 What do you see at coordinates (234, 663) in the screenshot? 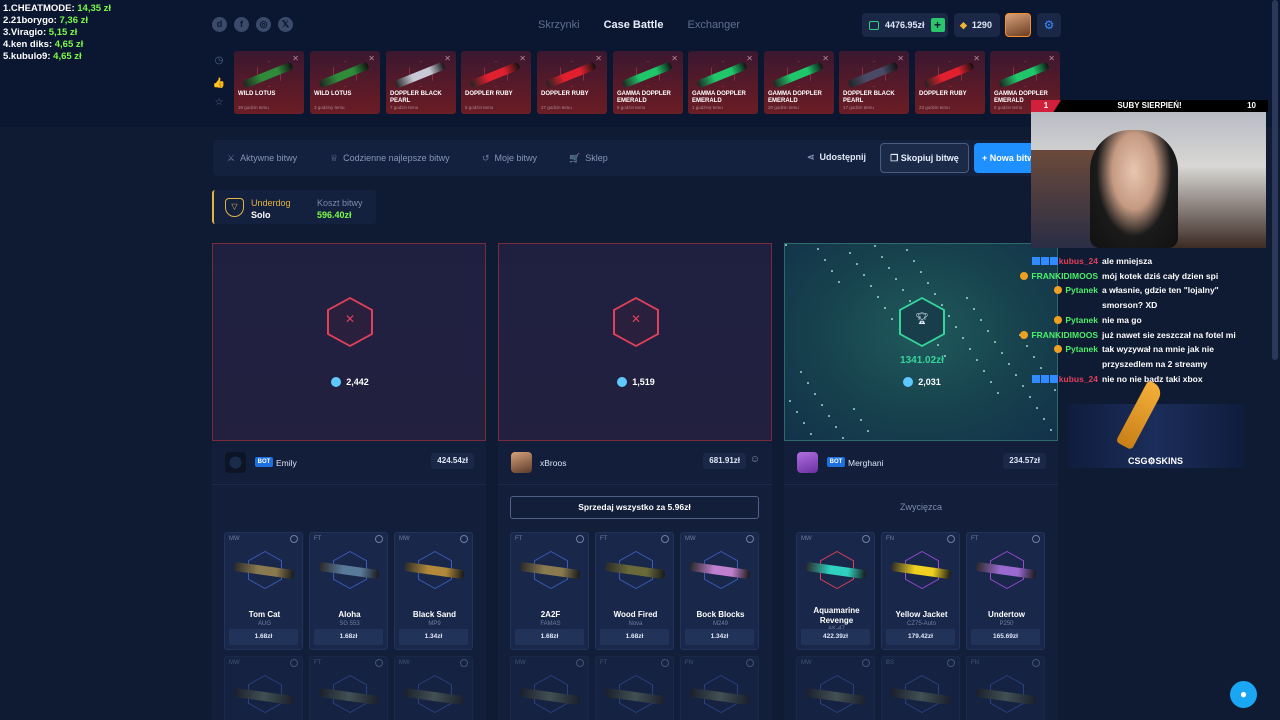
I see `item-condition: MW` at bounding box center [234, 663].